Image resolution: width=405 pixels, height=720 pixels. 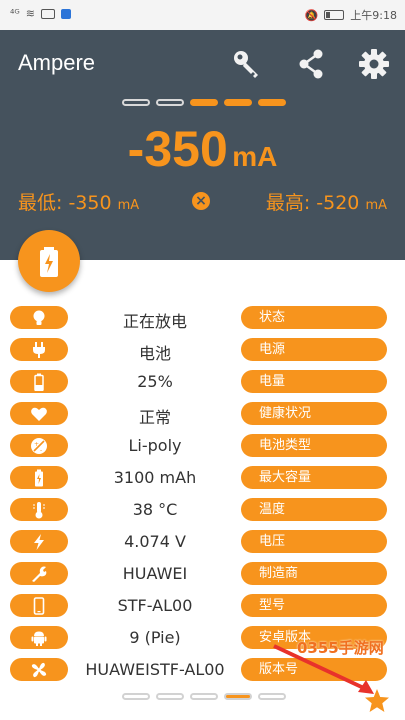 What do you see at coordinates (314, 605) in the screenshot?
I see `row-label: 型号` at bounding box center [314, 605].